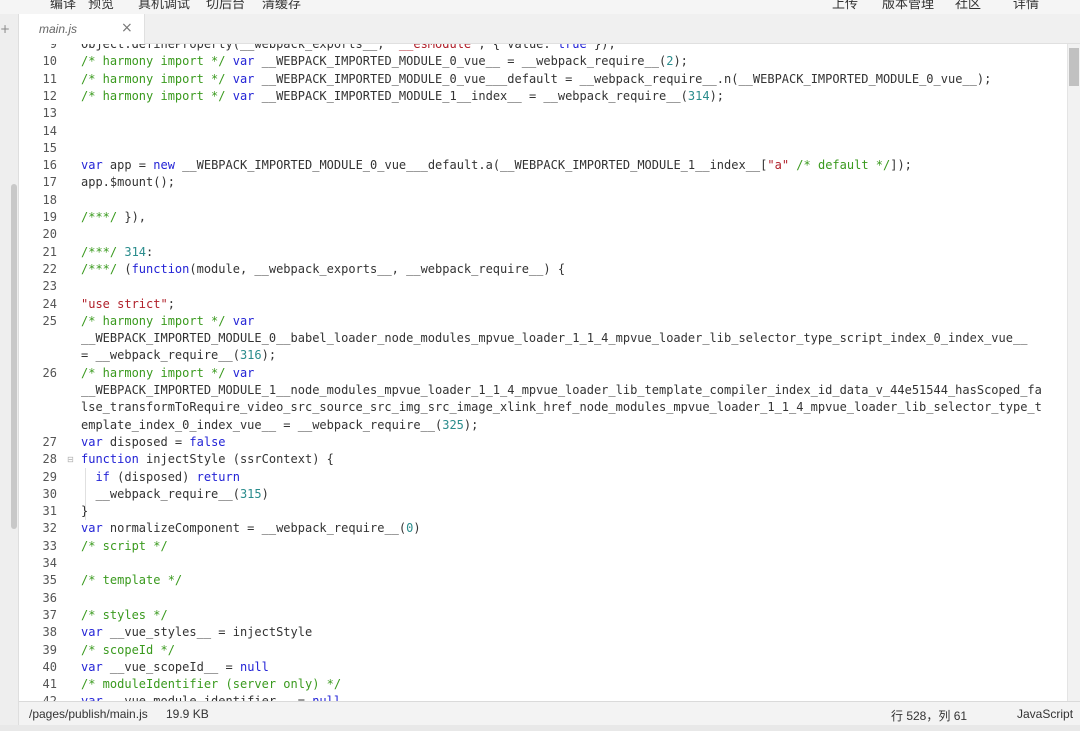 The image size is (1080, 731). What do you see at coordinates (127, 28) in the screenshot?
I see `close-icon: ×` at bounding box center [127, 28].